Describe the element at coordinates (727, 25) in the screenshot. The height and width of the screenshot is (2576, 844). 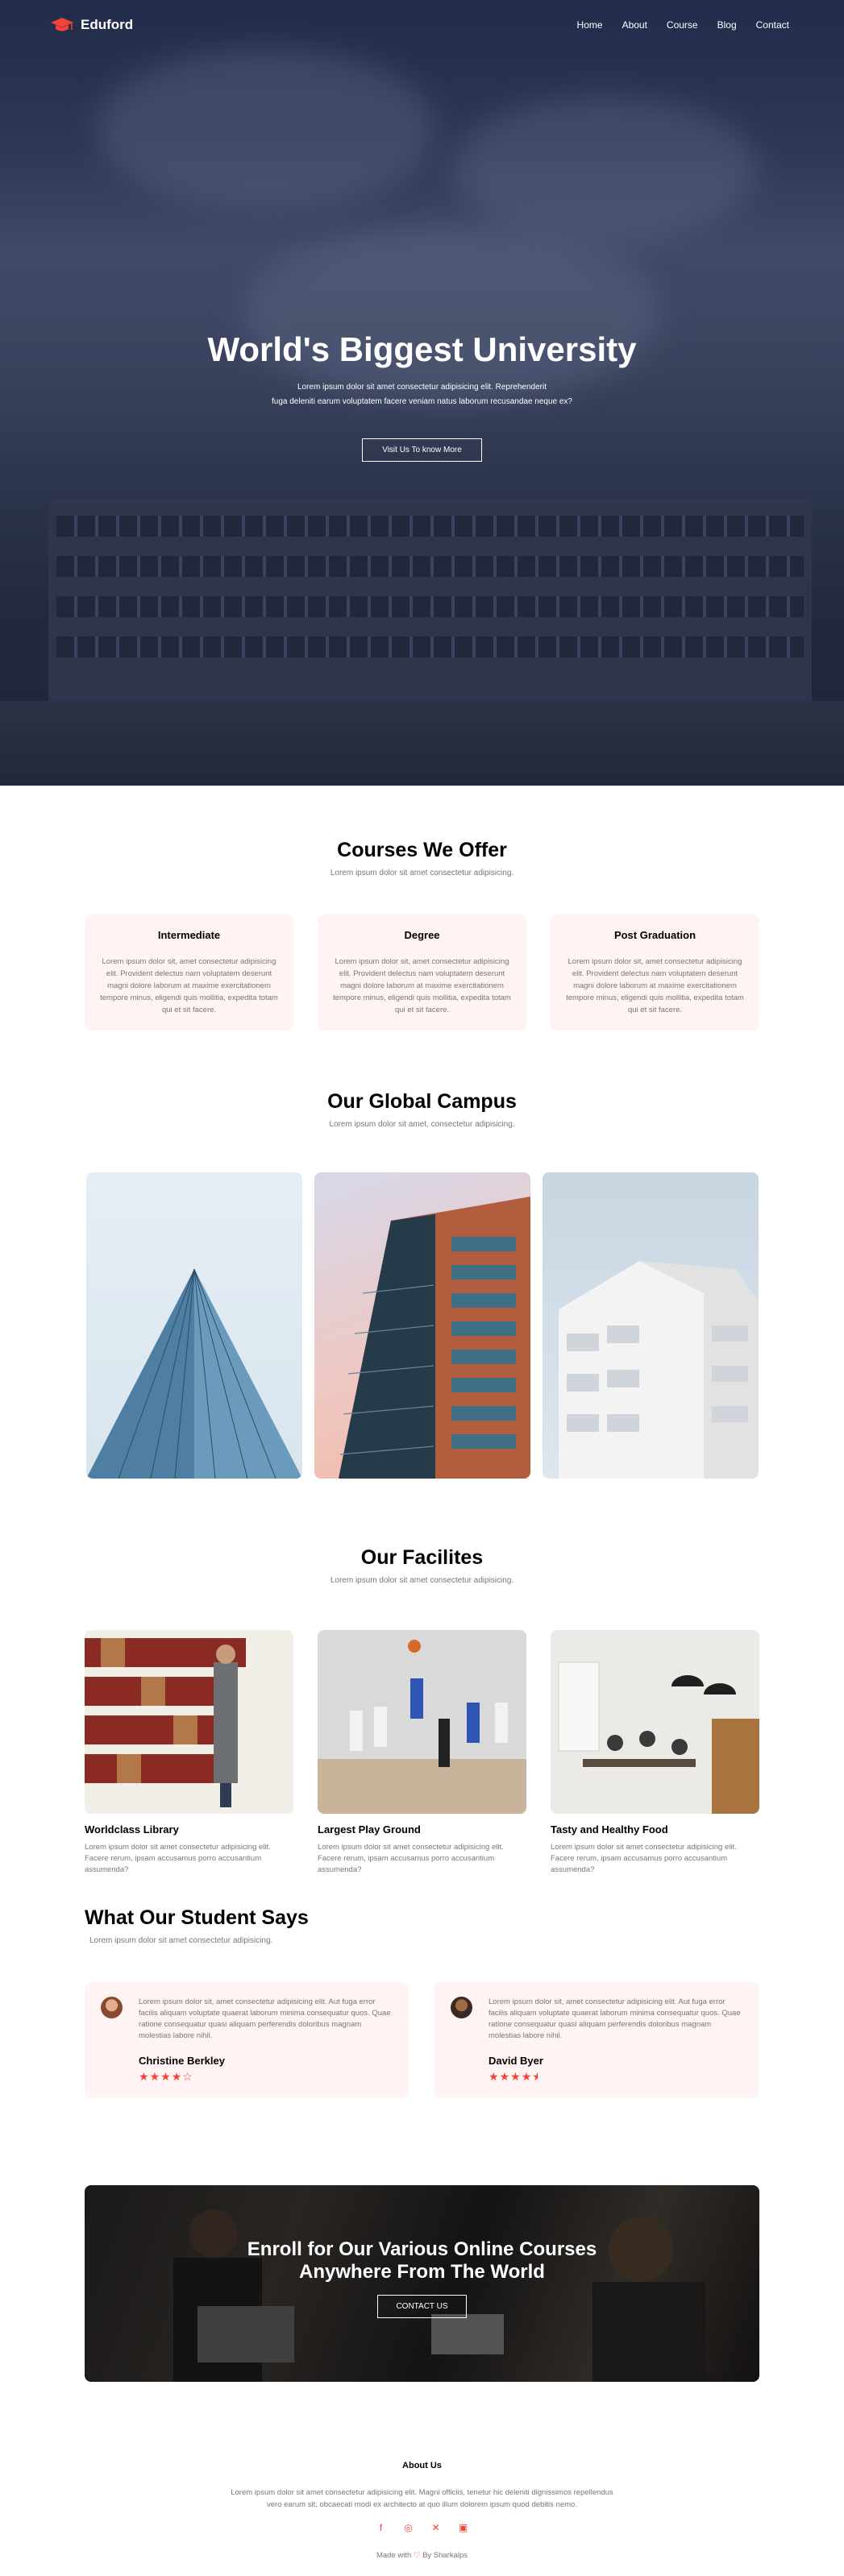
I see `nav-blog: Blog` at that location.